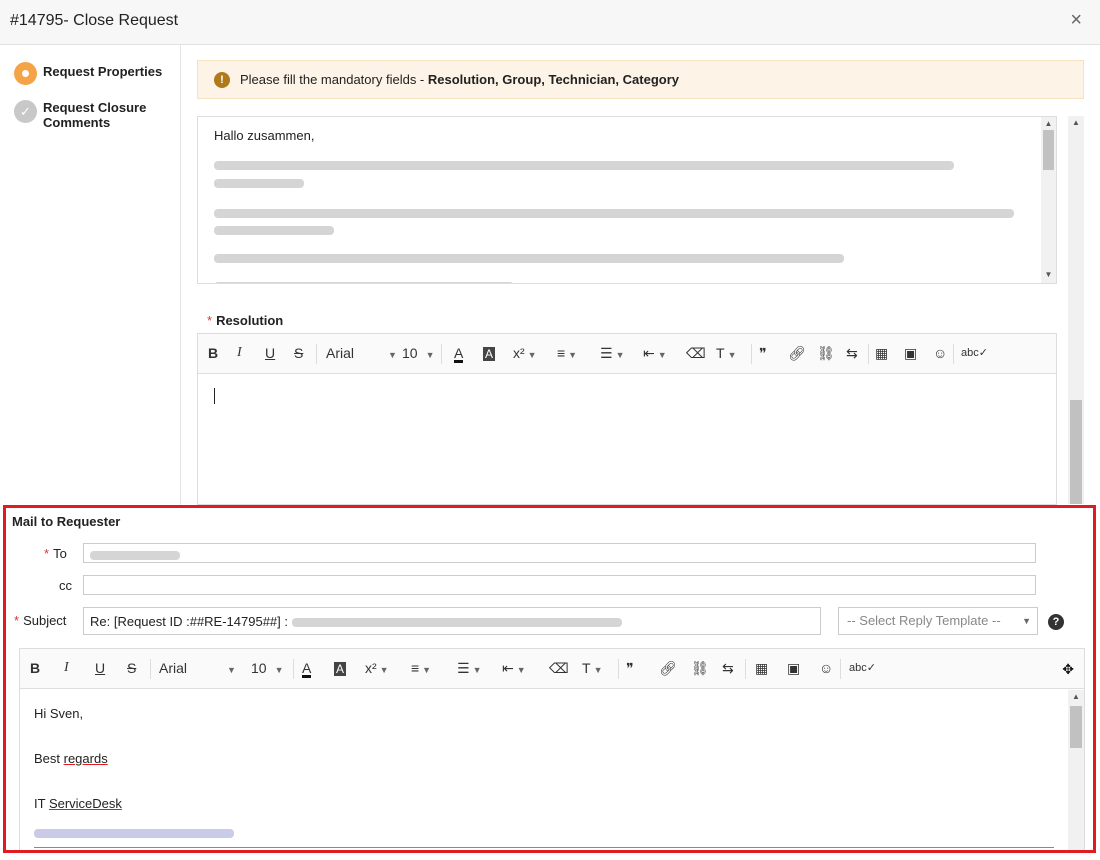 The height and width of the screenshot is (860, 1100). Describe the element at coordinates (134, 832) in the screenshot. I see `redacted-link` at that location.